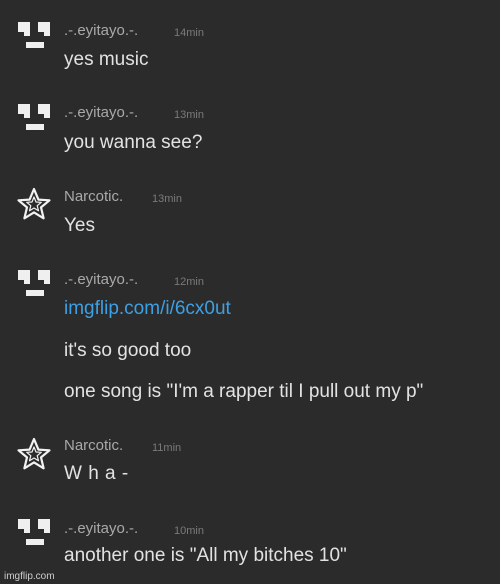 The height and width of the screenshot is (584, 500). I want to click on timestamp: 11min, so click(167, 448).